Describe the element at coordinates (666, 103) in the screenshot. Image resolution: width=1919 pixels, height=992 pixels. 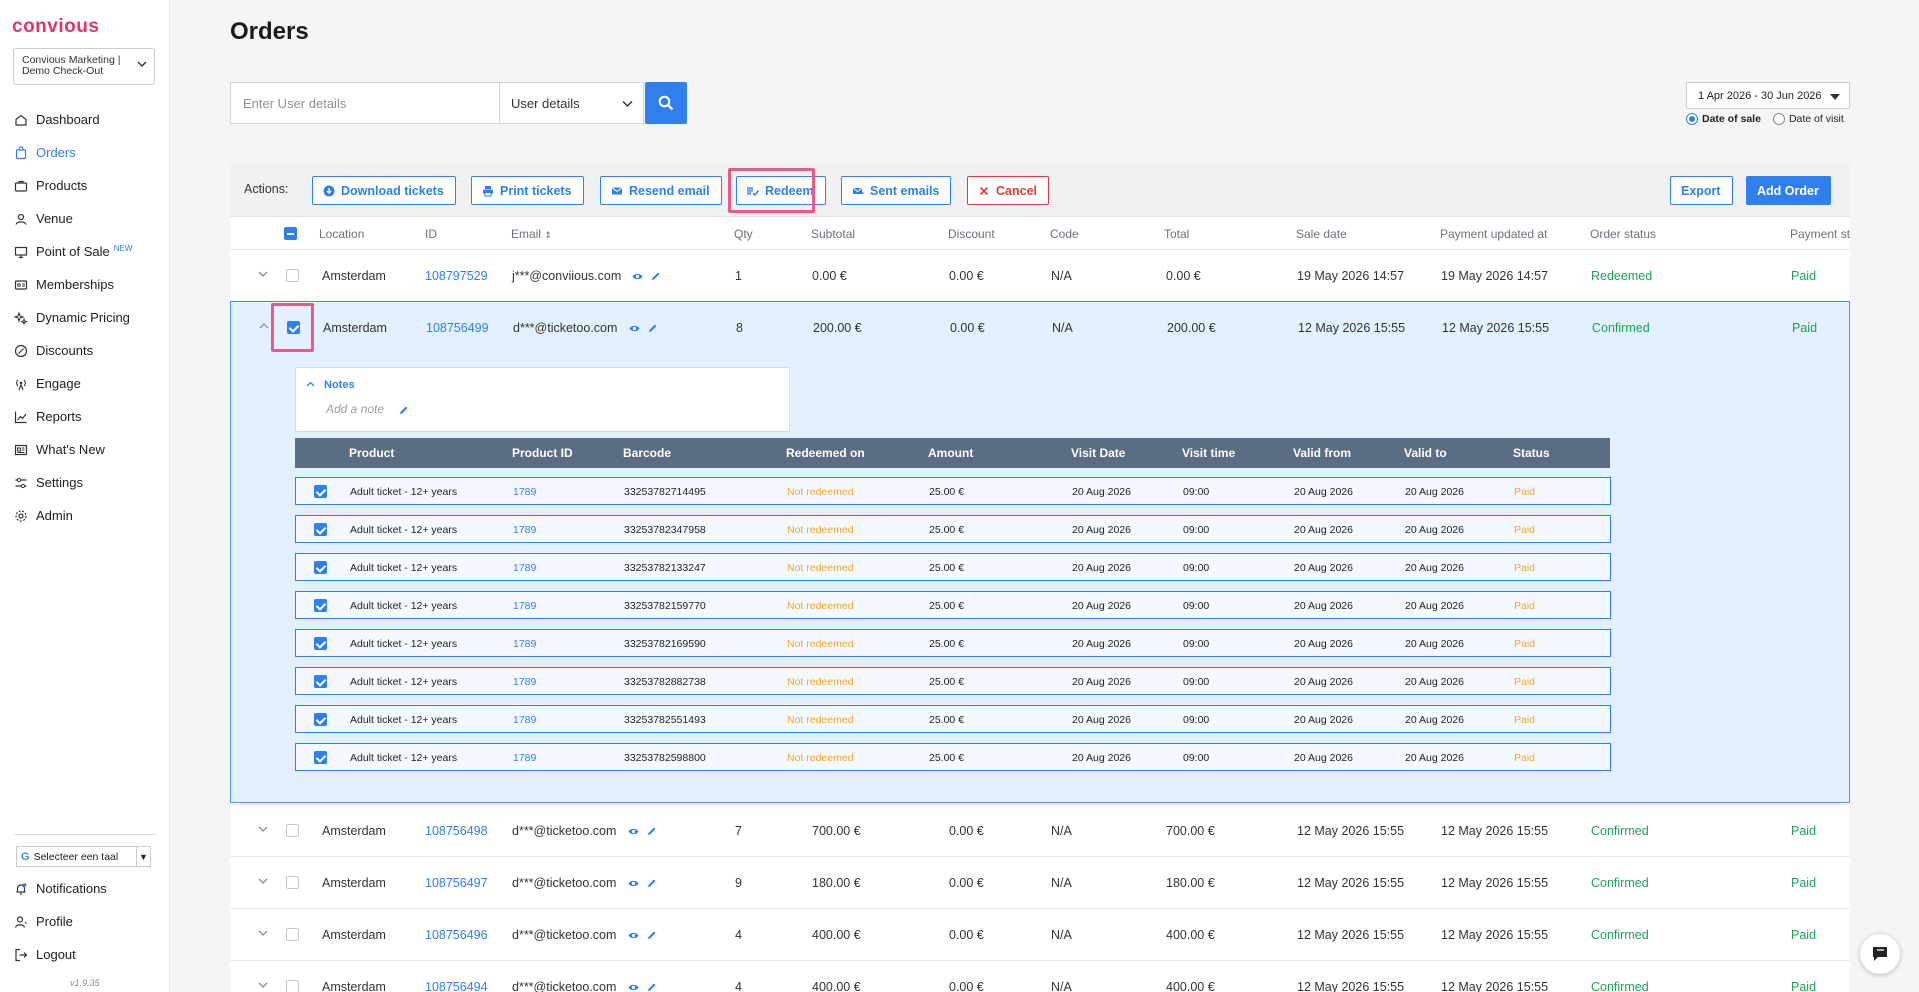
I see `search-button` at that location.